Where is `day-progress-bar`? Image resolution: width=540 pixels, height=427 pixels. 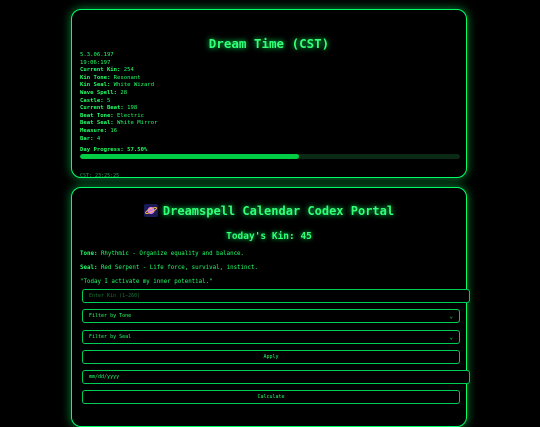 day-progress-bar is located at coordinates (270, 156).